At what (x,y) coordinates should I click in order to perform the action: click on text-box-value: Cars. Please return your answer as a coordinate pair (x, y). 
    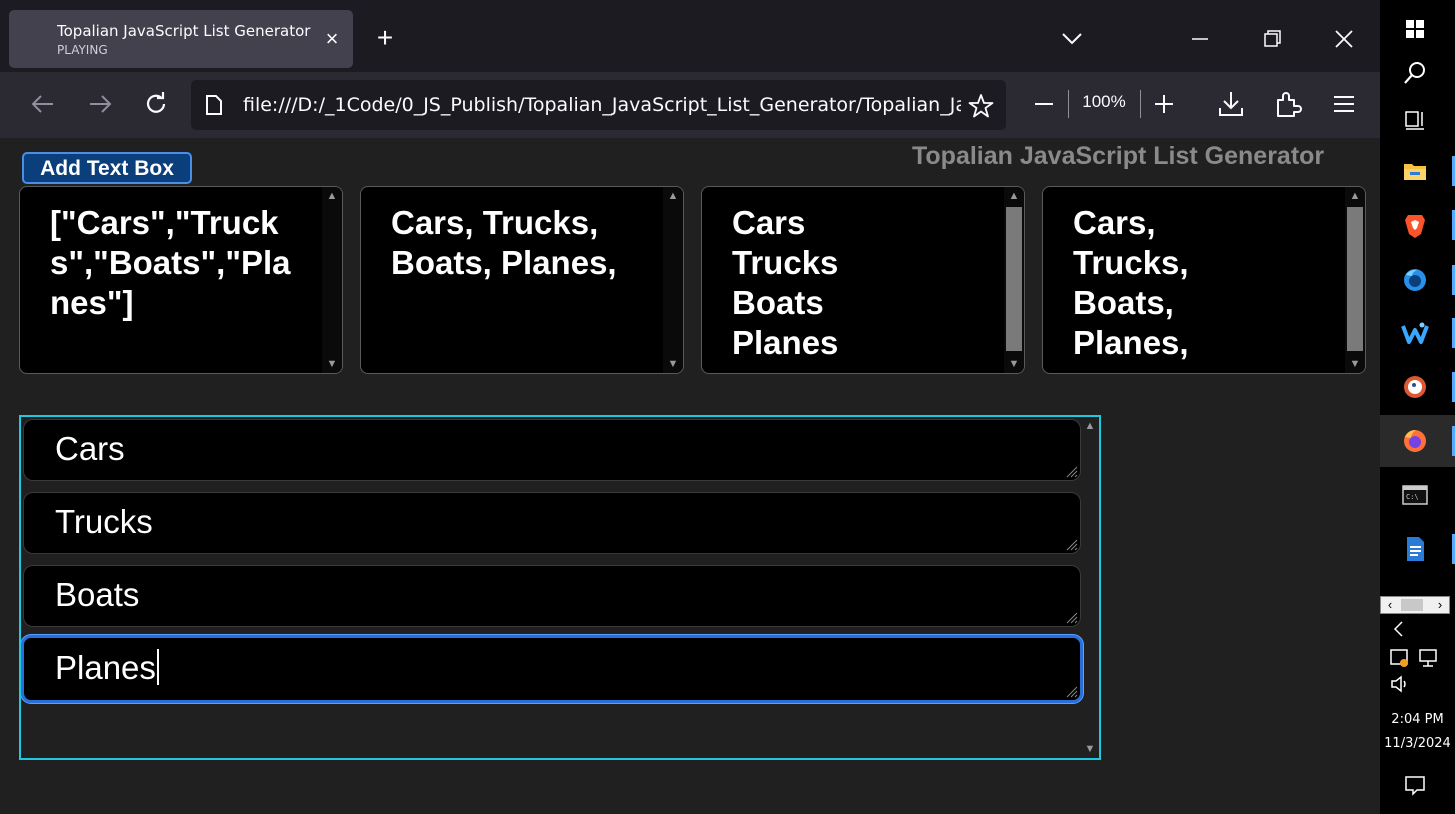
    Looking at the image, I should click on (90, 448).